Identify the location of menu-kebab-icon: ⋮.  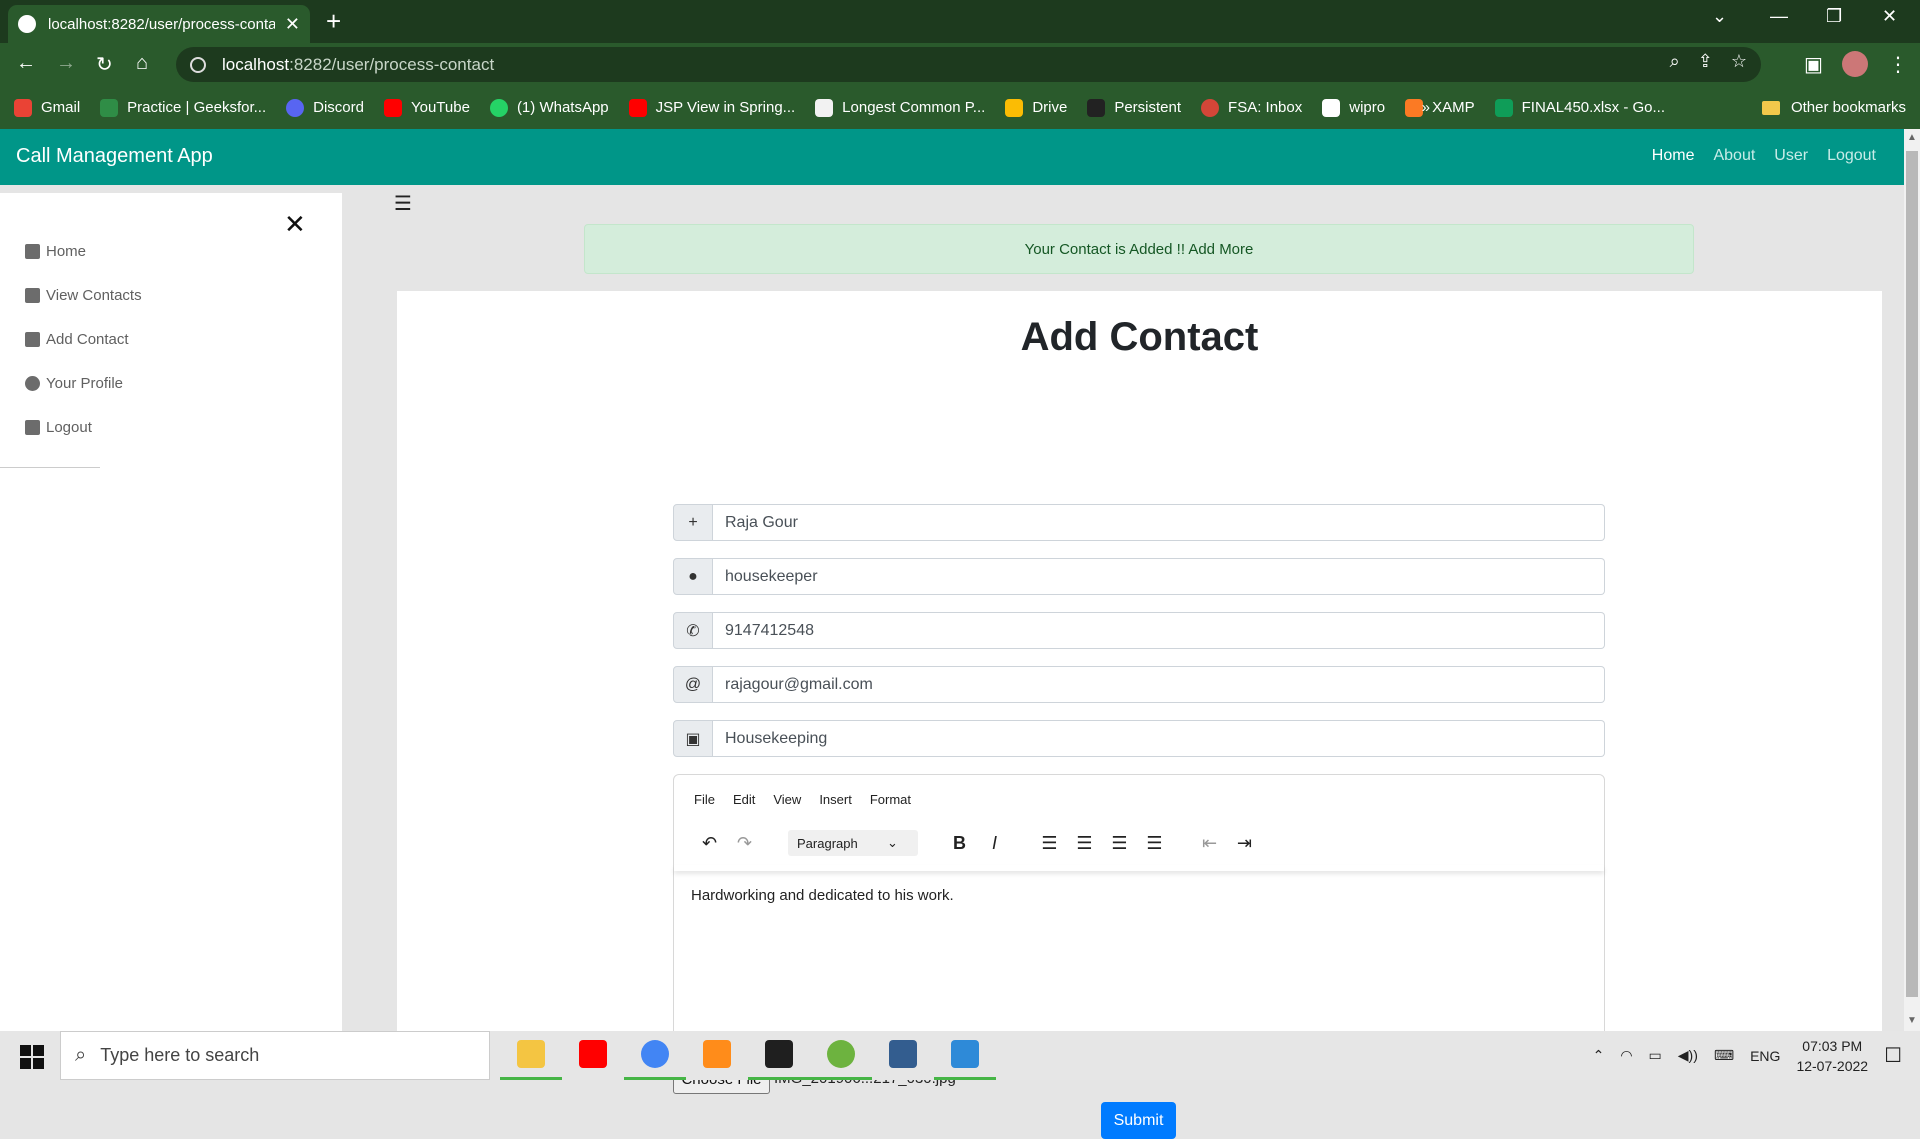
(1898, 64).